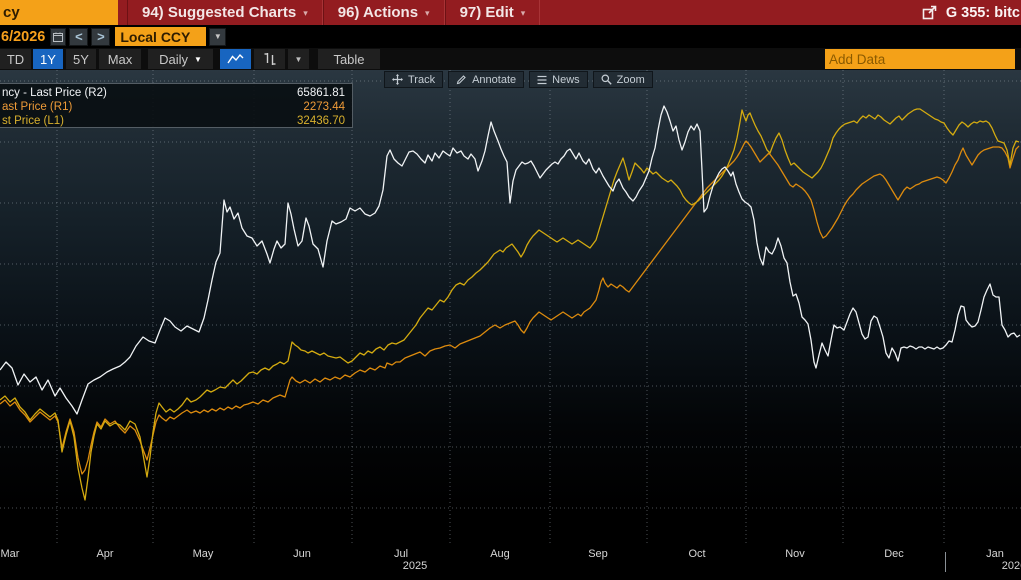  I want to click on period-max-button: Max, so click(120, 59).